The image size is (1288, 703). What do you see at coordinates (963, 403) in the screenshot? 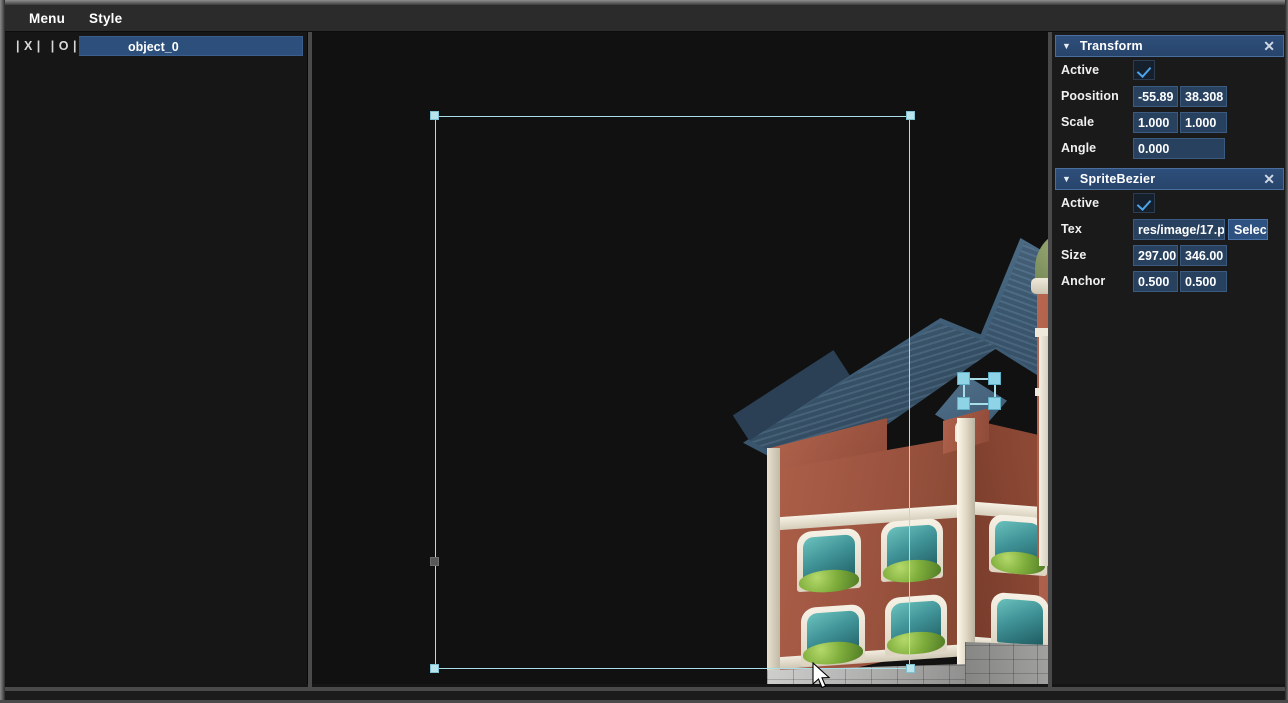
I see `bezier-handle-bottom-left` at bounding box center [963, 403].